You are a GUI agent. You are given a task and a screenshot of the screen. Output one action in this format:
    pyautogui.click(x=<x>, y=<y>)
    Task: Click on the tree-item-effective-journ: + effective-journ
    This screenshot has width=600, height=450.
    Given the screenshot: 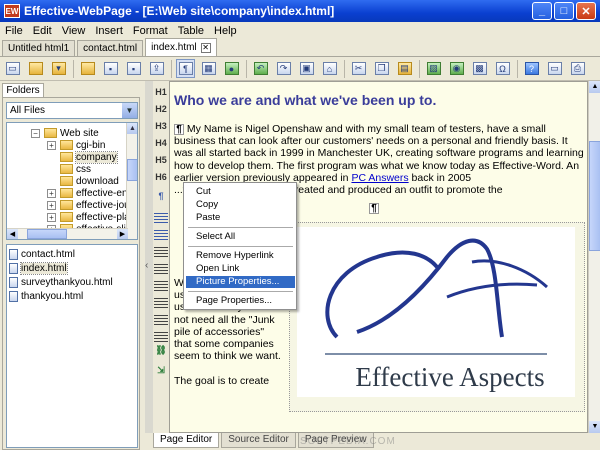 What is the action you would take?
    pyautogui.click(x=92, y=205)
    